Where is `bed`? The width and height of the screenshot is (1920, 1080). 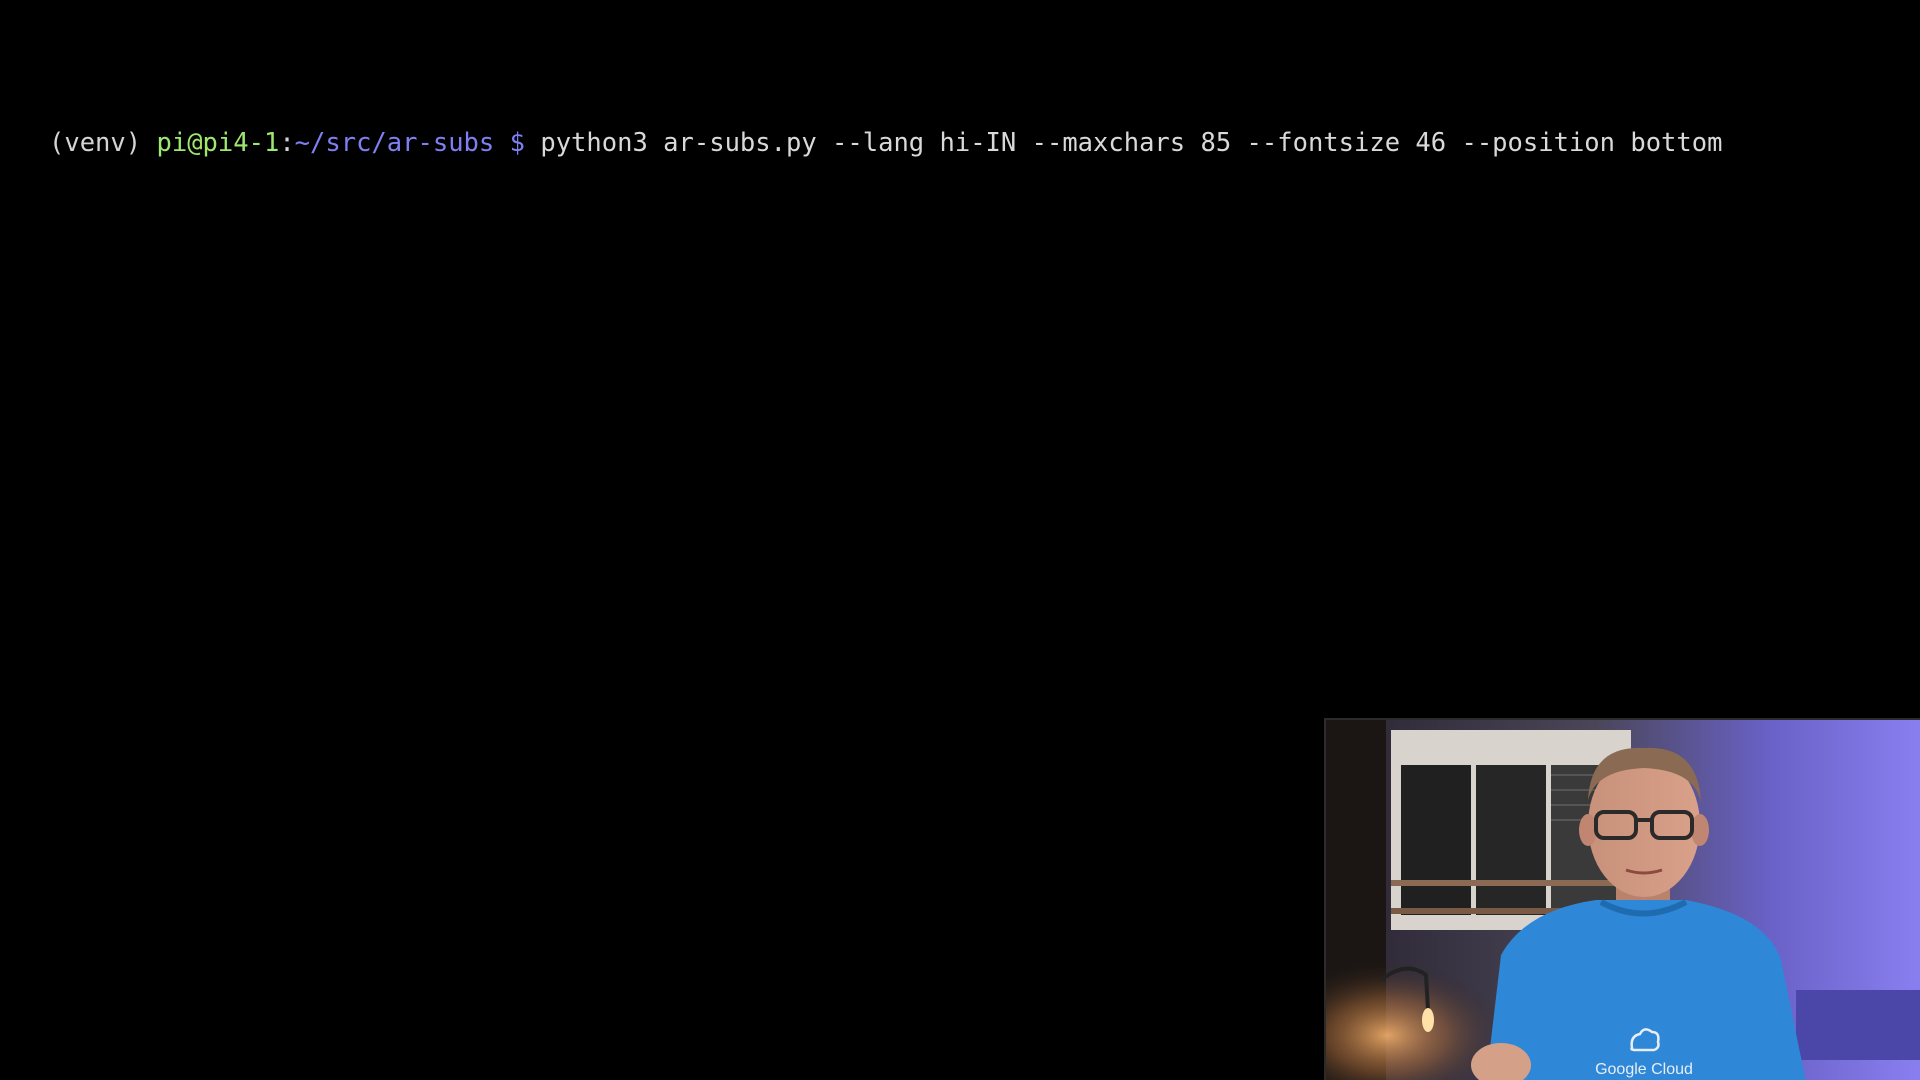 bed is located at coordinates (1858, 1025).